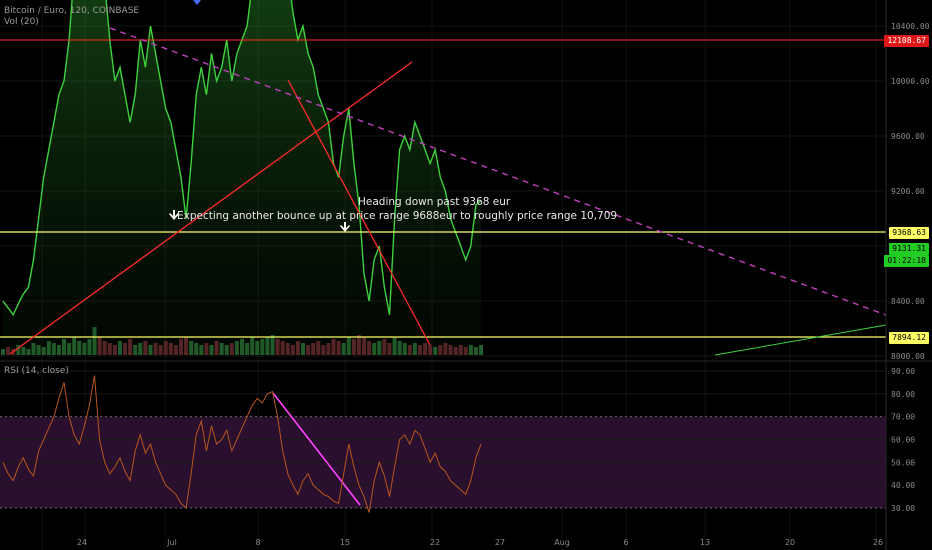 The height and width of the screenshot is (550, 932). I want to click on upper-level-price-badge: 9368.63, so click(909, 233).